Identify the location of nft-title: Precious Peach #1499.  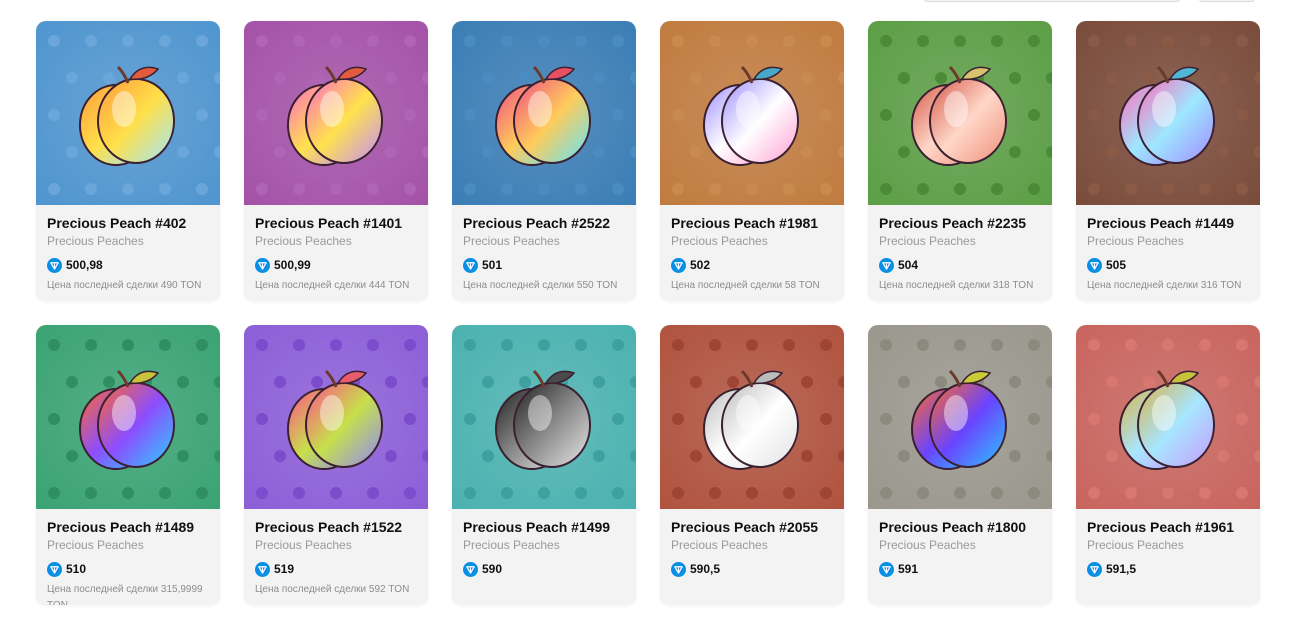
(537, 527).